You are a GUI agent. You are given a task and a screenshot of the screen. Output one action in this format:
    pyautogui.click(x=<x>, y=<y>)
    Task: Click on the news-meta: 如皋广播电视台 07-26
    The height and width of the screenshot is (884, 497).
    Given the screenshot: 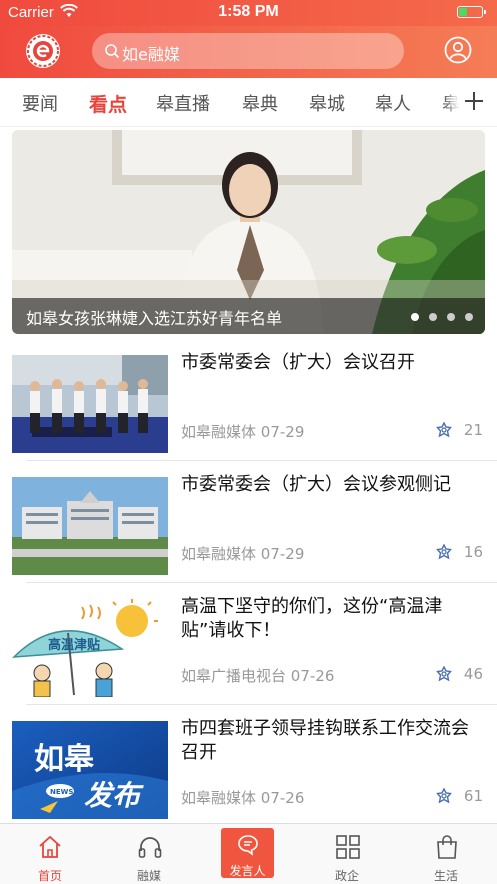 What is the action you would take?
    pyautogui.click(x=257, y=675)
    